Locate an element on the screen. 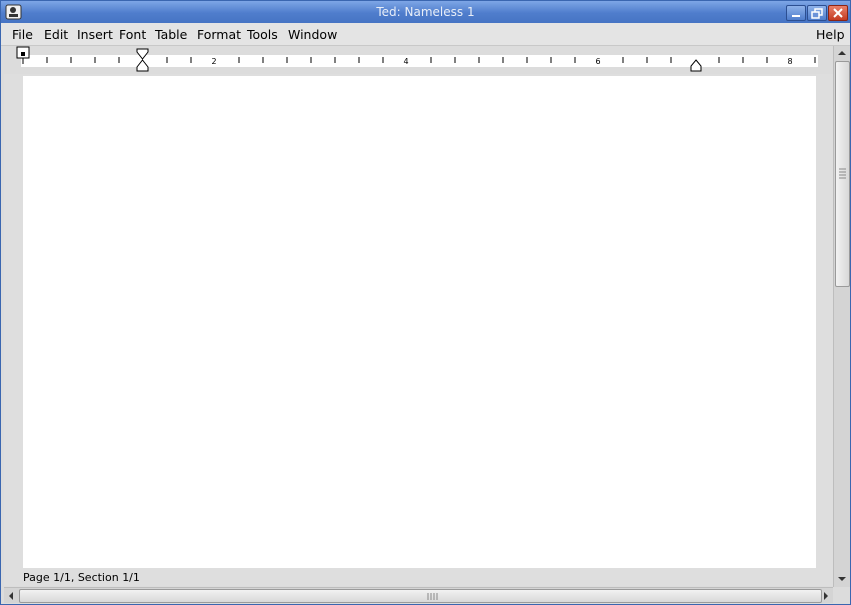 The height and width of the screenshot is (605, 851). close-icon is located at coordinates (838, 13).